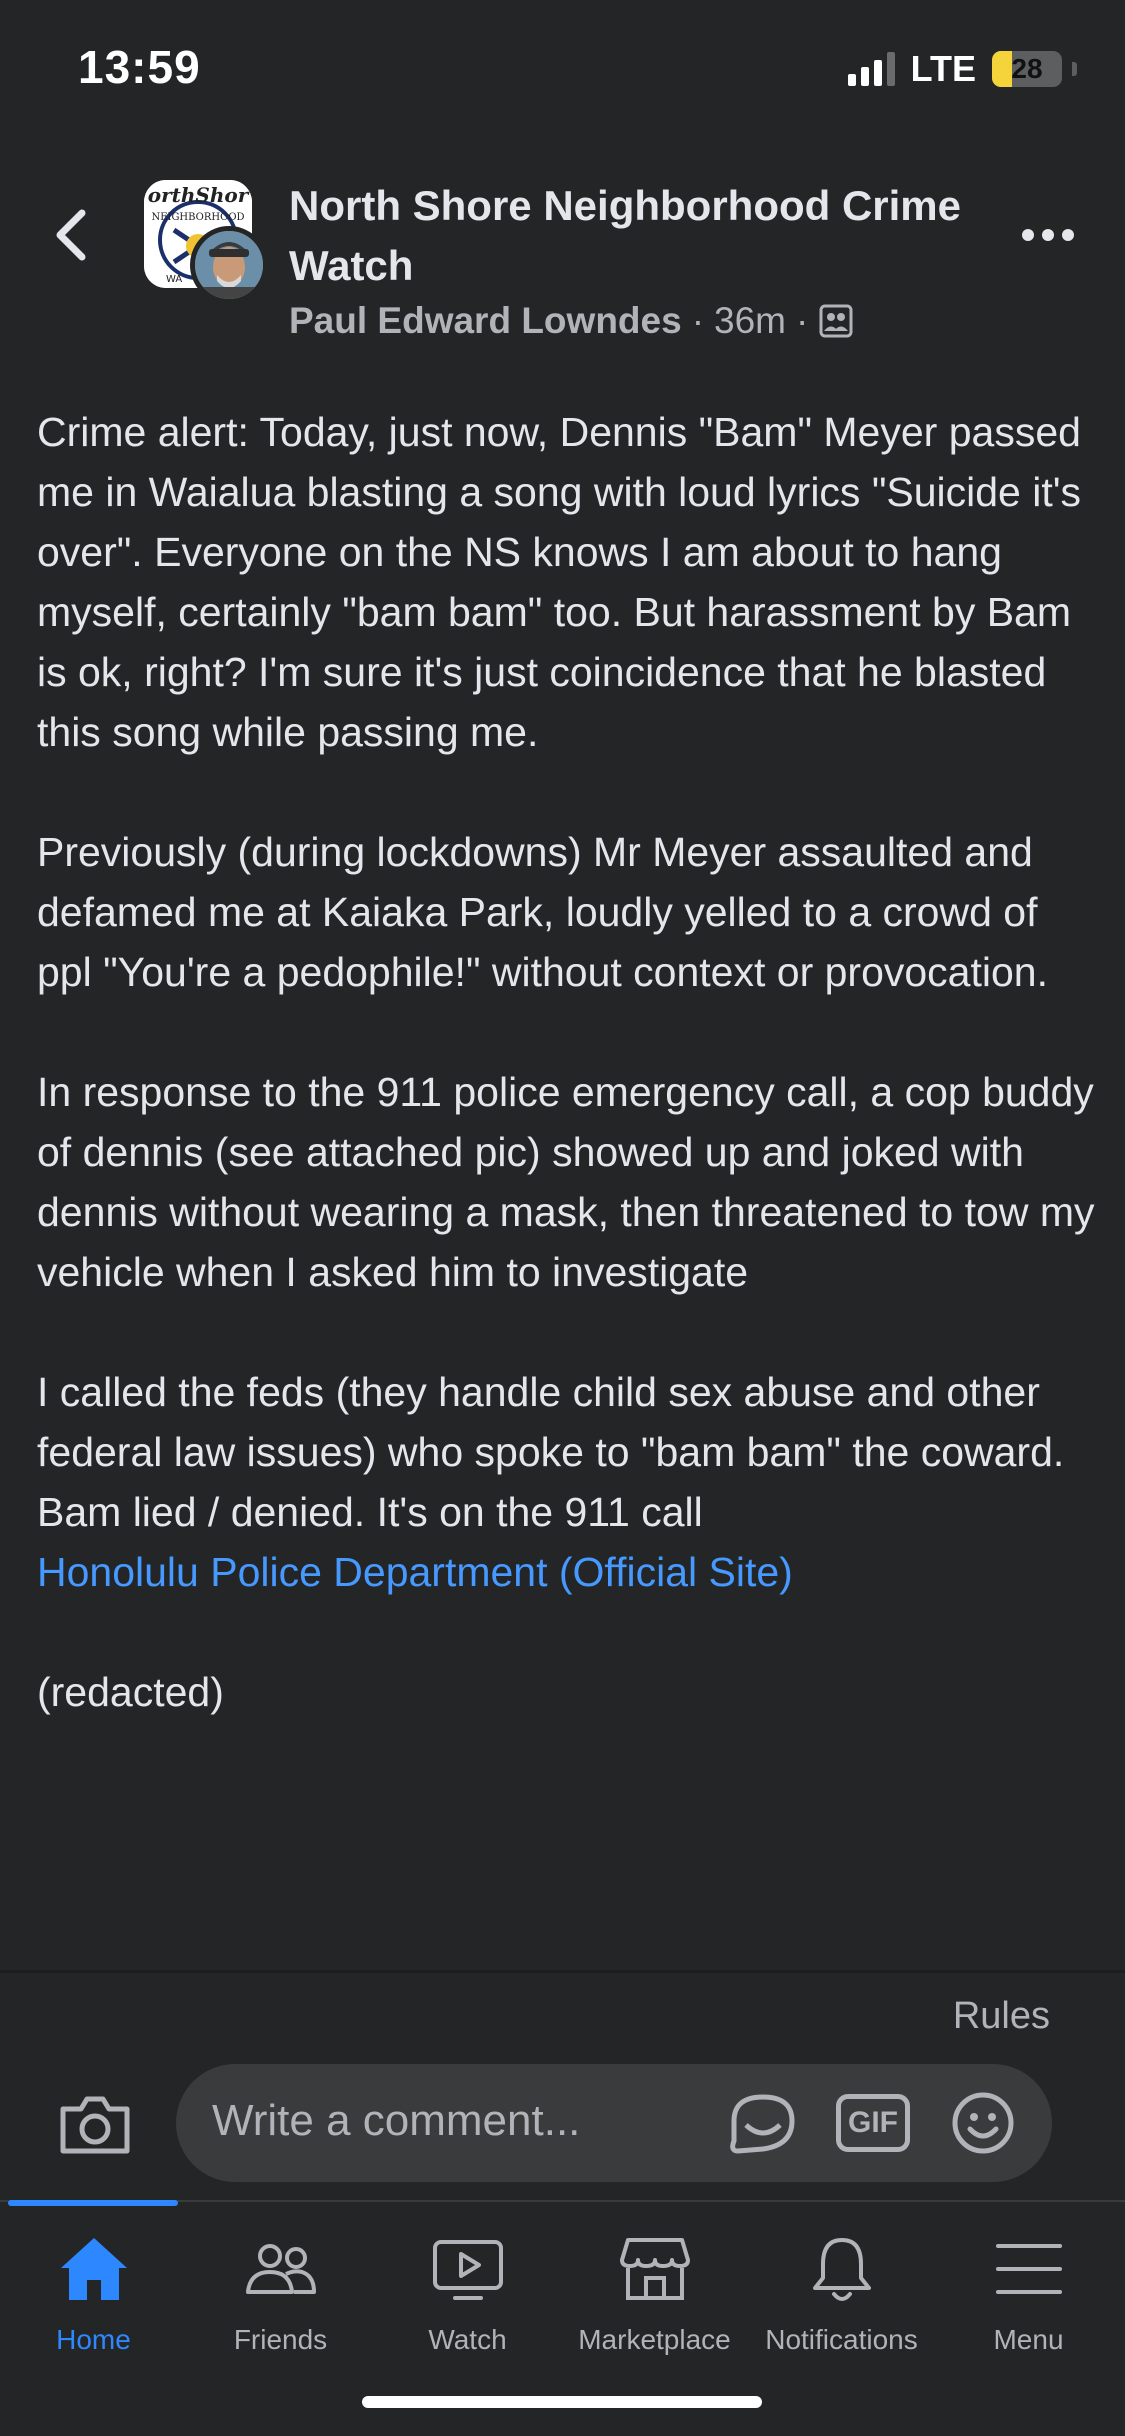  I want to click on group-logo-text-top: orthShor, so click(199, 195).